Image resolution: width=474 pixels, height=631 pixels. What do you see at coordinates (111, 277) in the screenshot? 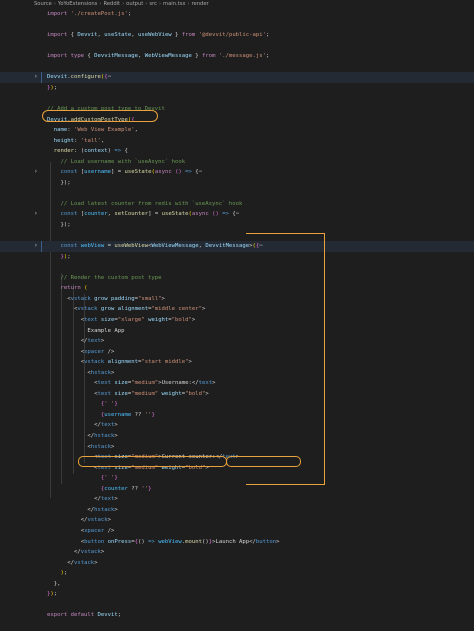
I see `code-token: // Render the custom post type` at bounding box center [111, 277].